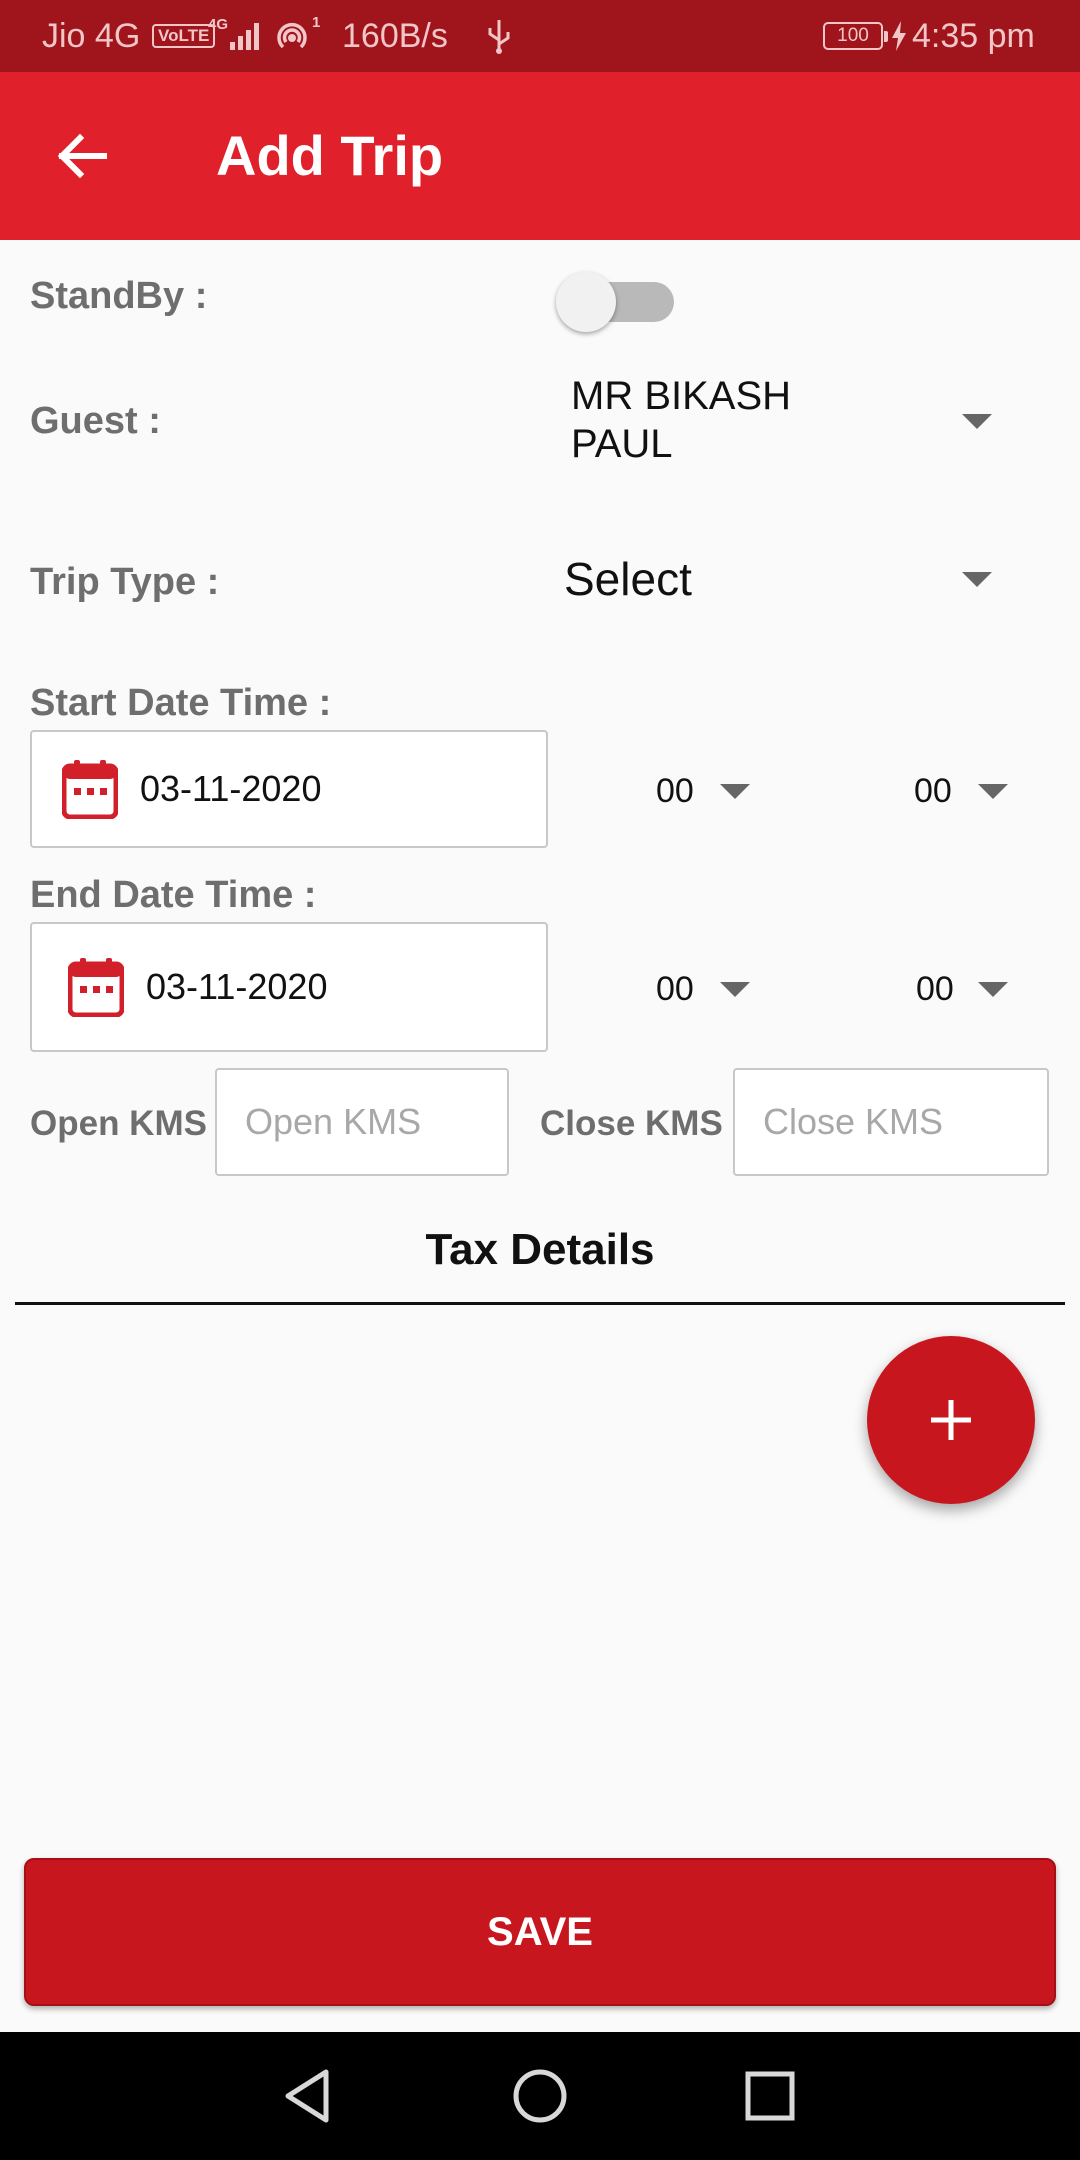 This screenshot has width=1080, height=2160. Describe the element at coordinates (499, 37) in the screenshot. I see `usb-icon` at that location.